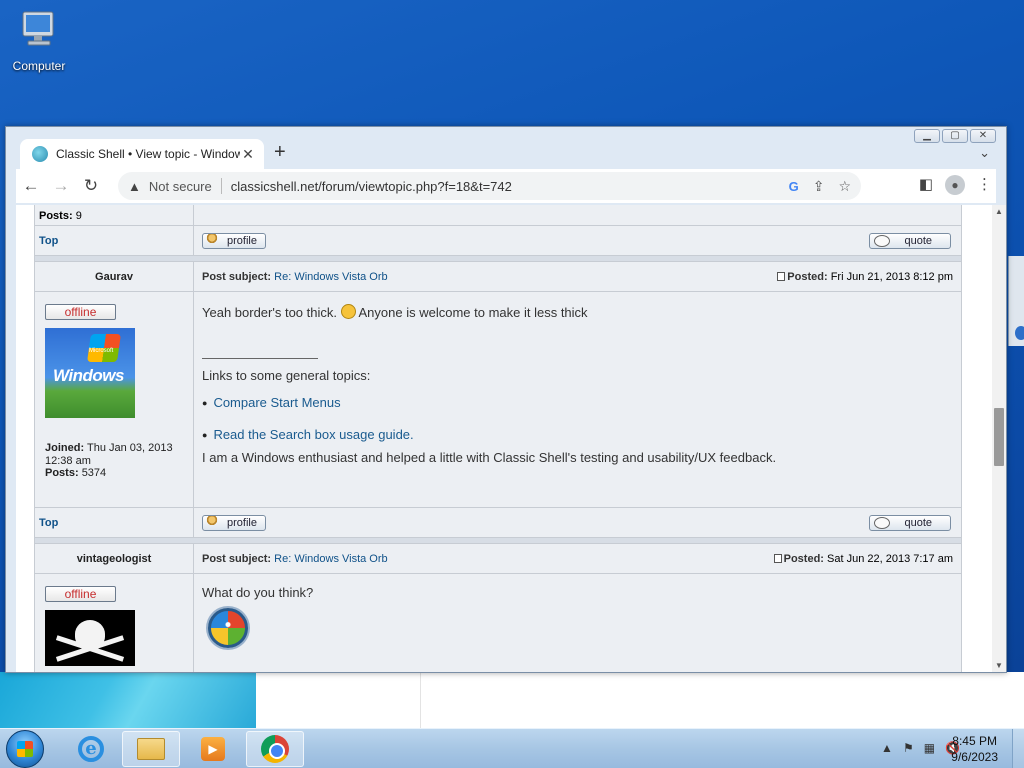  What do you see at coordinates (276, 402) in the screenshot?
I see `compare-start-menus-link: Compare Start Menus` at bounding box center [276, 402].